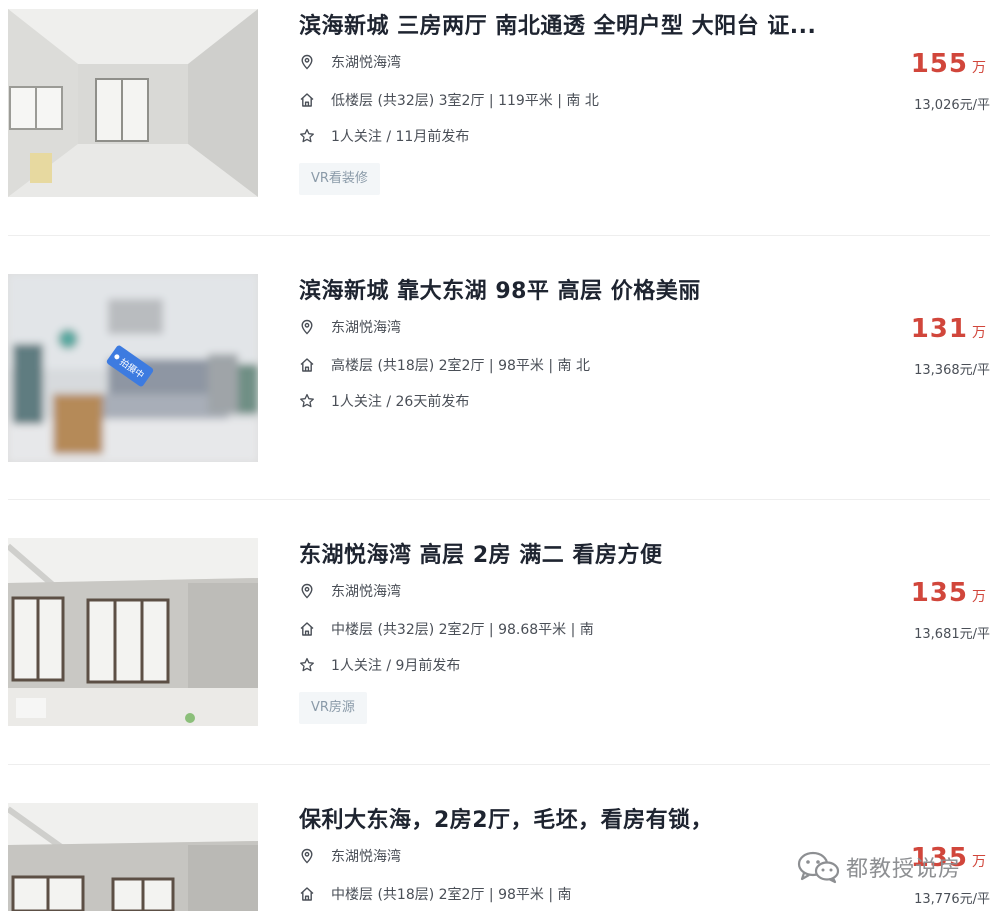 Image resolution: width=1005 pixels, height=911 pixels. What do you see at coordinates (396, 666) in the screenshot?
I see `follow-info: 1人关注 / 9月前发布` at bounding box center [396, 666].